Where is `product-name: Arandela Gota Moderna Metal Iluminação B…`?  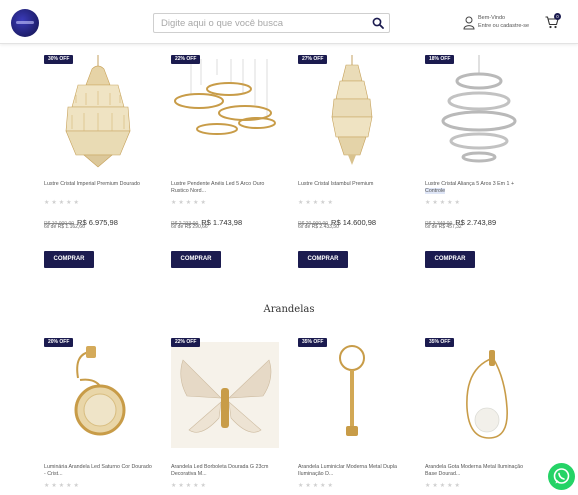
product-name: Arandela Gota Moderna Metal Iluminação B… is located at coordinates (479, 471).